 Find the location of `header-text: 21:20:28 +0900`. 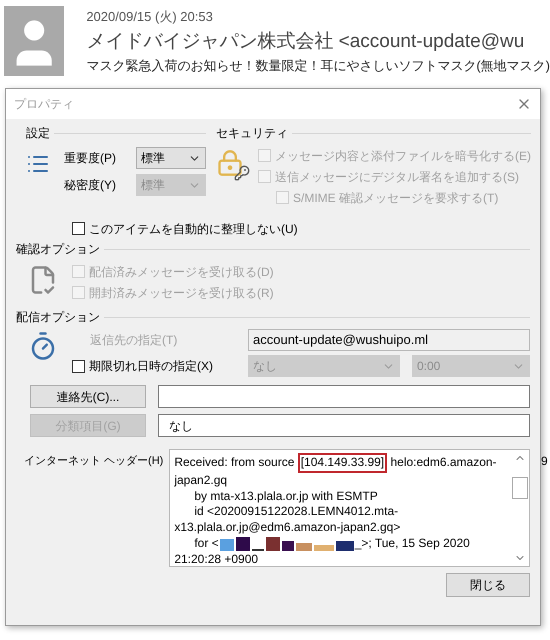

header-text: 21:20:28 +0900 is located at coordinates (216, 559).